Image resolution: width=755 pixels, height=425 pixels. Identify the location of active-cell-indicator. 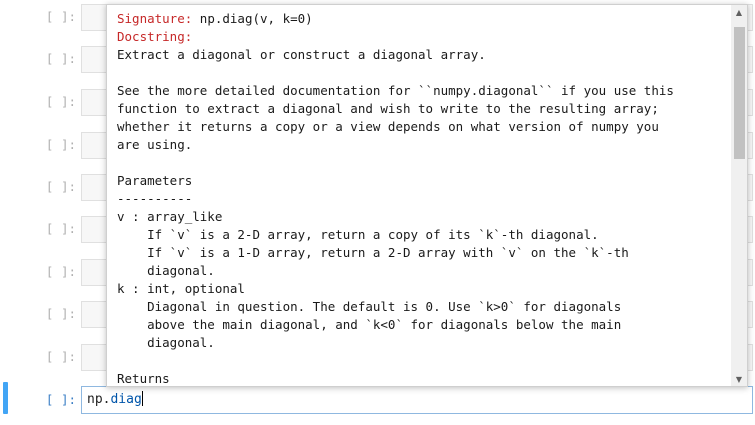
(5, 398).